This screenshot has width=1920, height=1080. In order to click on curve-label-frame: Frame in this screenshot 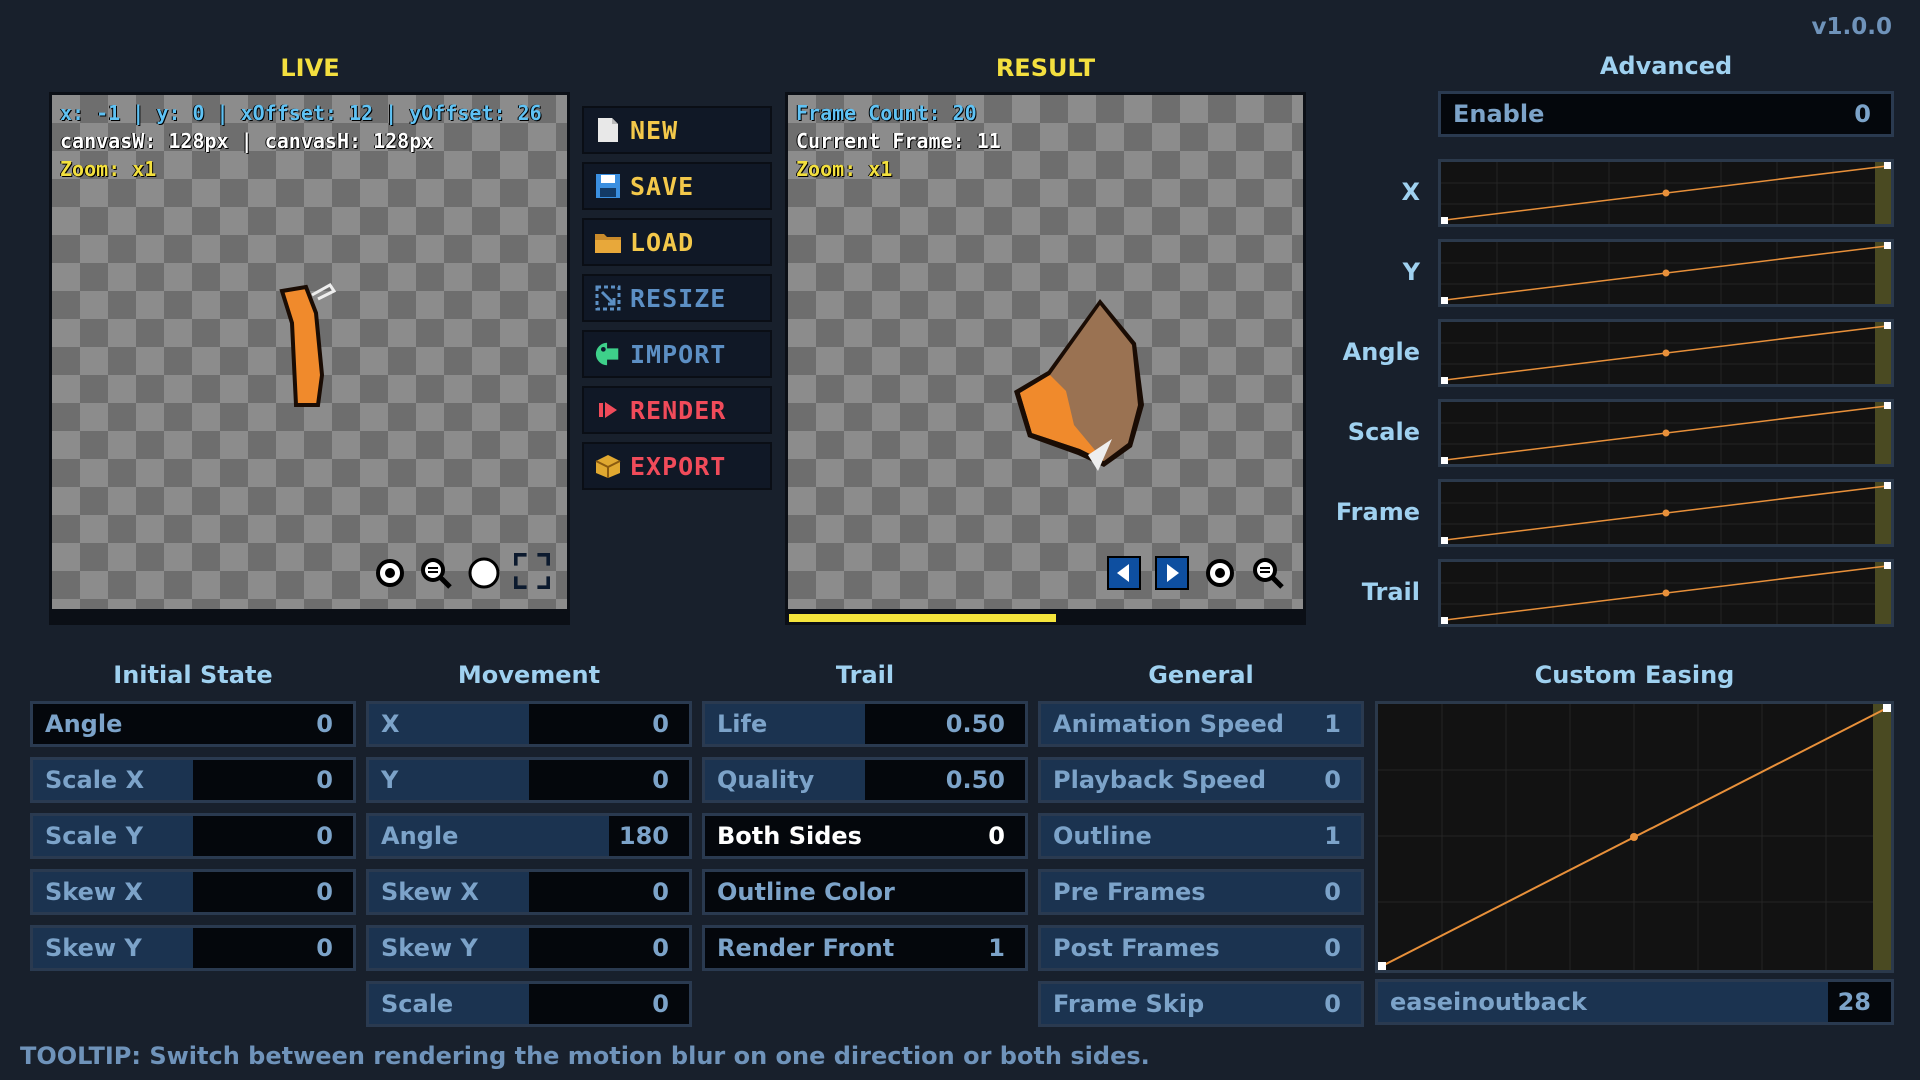, I will do `click(1377, 512)`.